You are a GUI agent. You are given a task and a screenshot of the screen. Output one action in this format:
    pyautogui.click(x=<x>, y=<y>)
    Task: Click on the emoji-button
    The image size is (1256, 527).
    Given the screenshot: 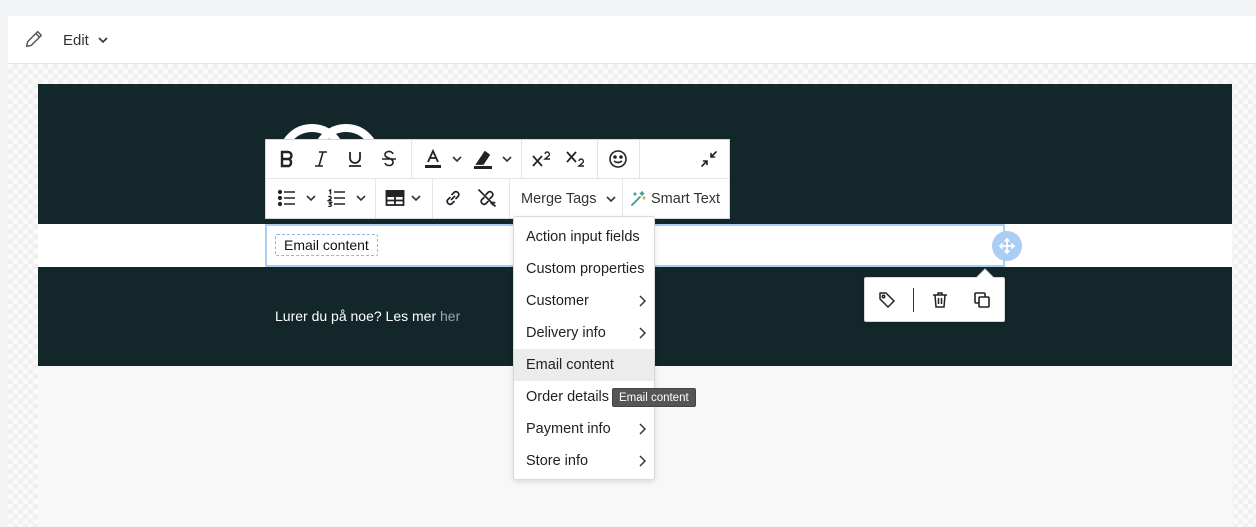 What is the action you would take?
    pyautogui.click(x=618, y=159)
    